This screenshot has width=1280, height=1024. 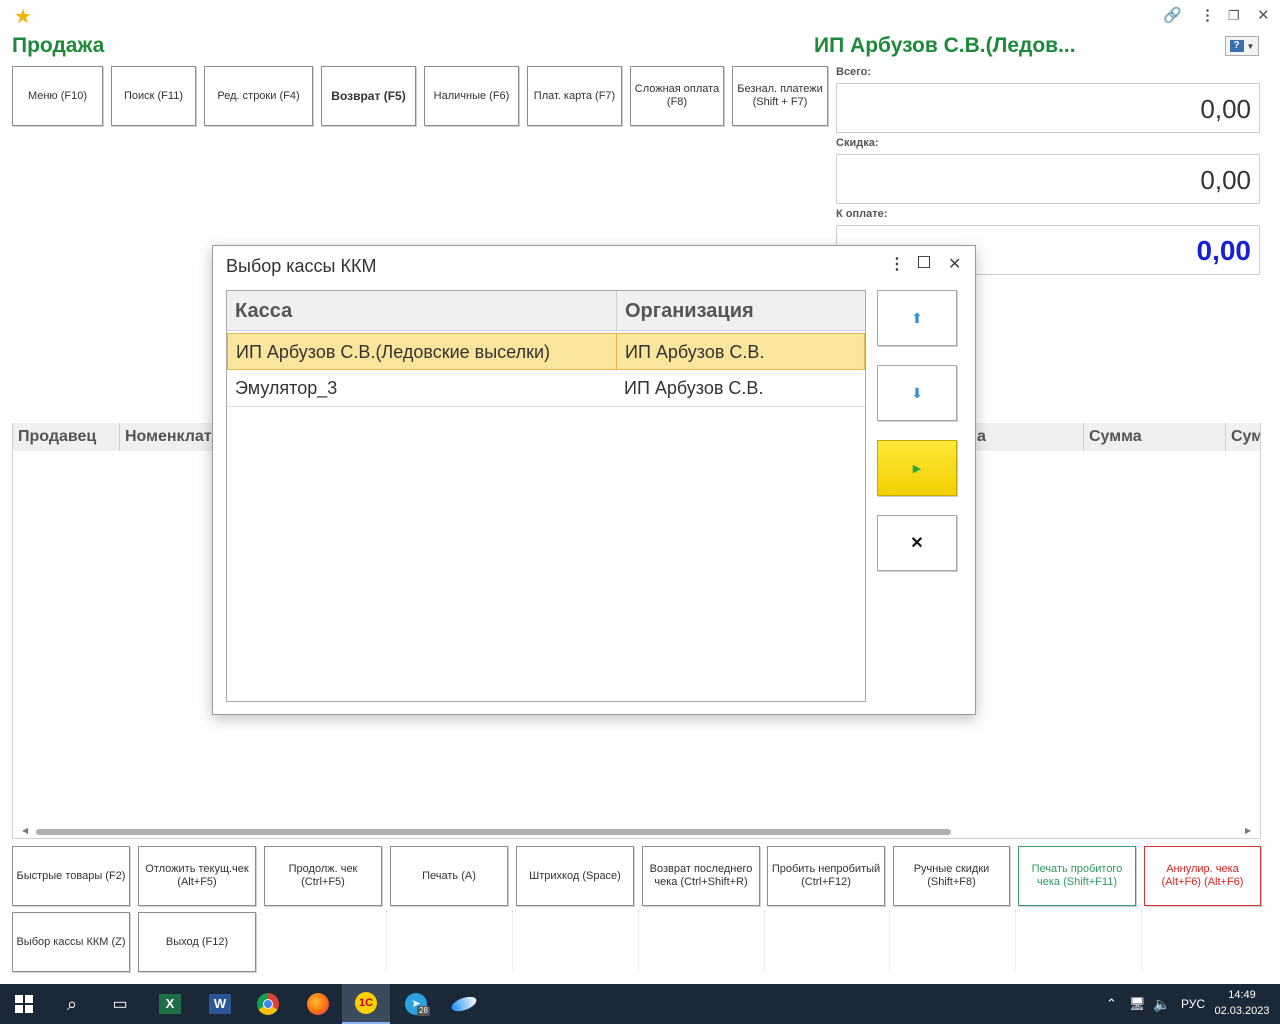 I want to click on up-arrow-icon: ⬆, so click(x=917, y=317).